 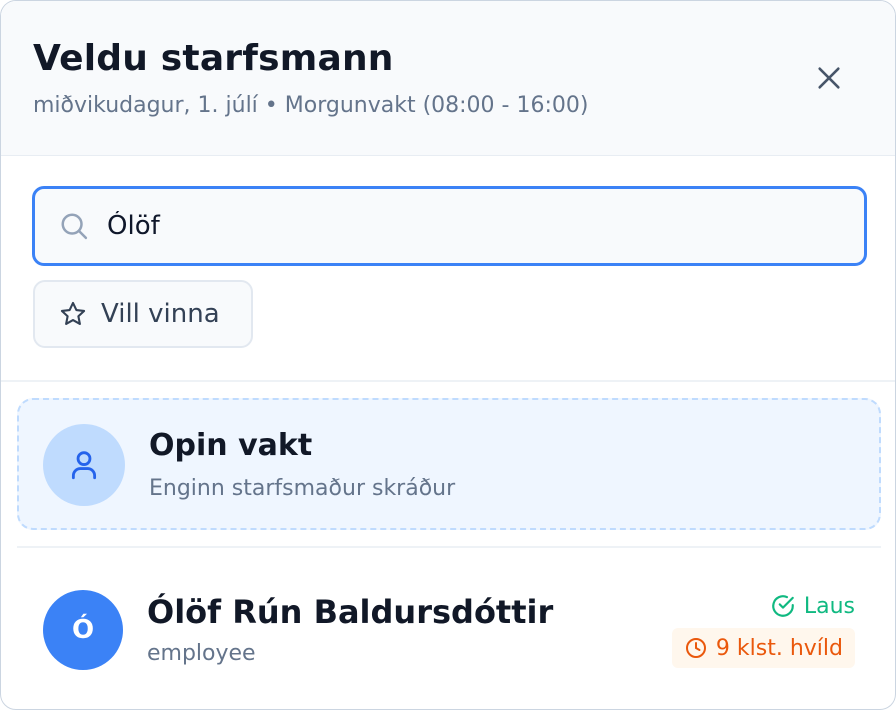 I want to click on close-button, so click(x=829, y=78).